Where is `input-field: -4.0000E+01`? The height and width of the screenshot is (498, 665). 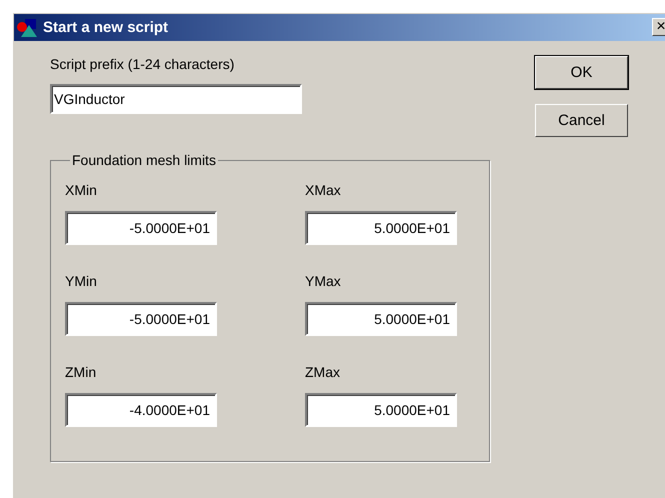
input-field: -4.0000E+01 is located at coordinates (141, 410).